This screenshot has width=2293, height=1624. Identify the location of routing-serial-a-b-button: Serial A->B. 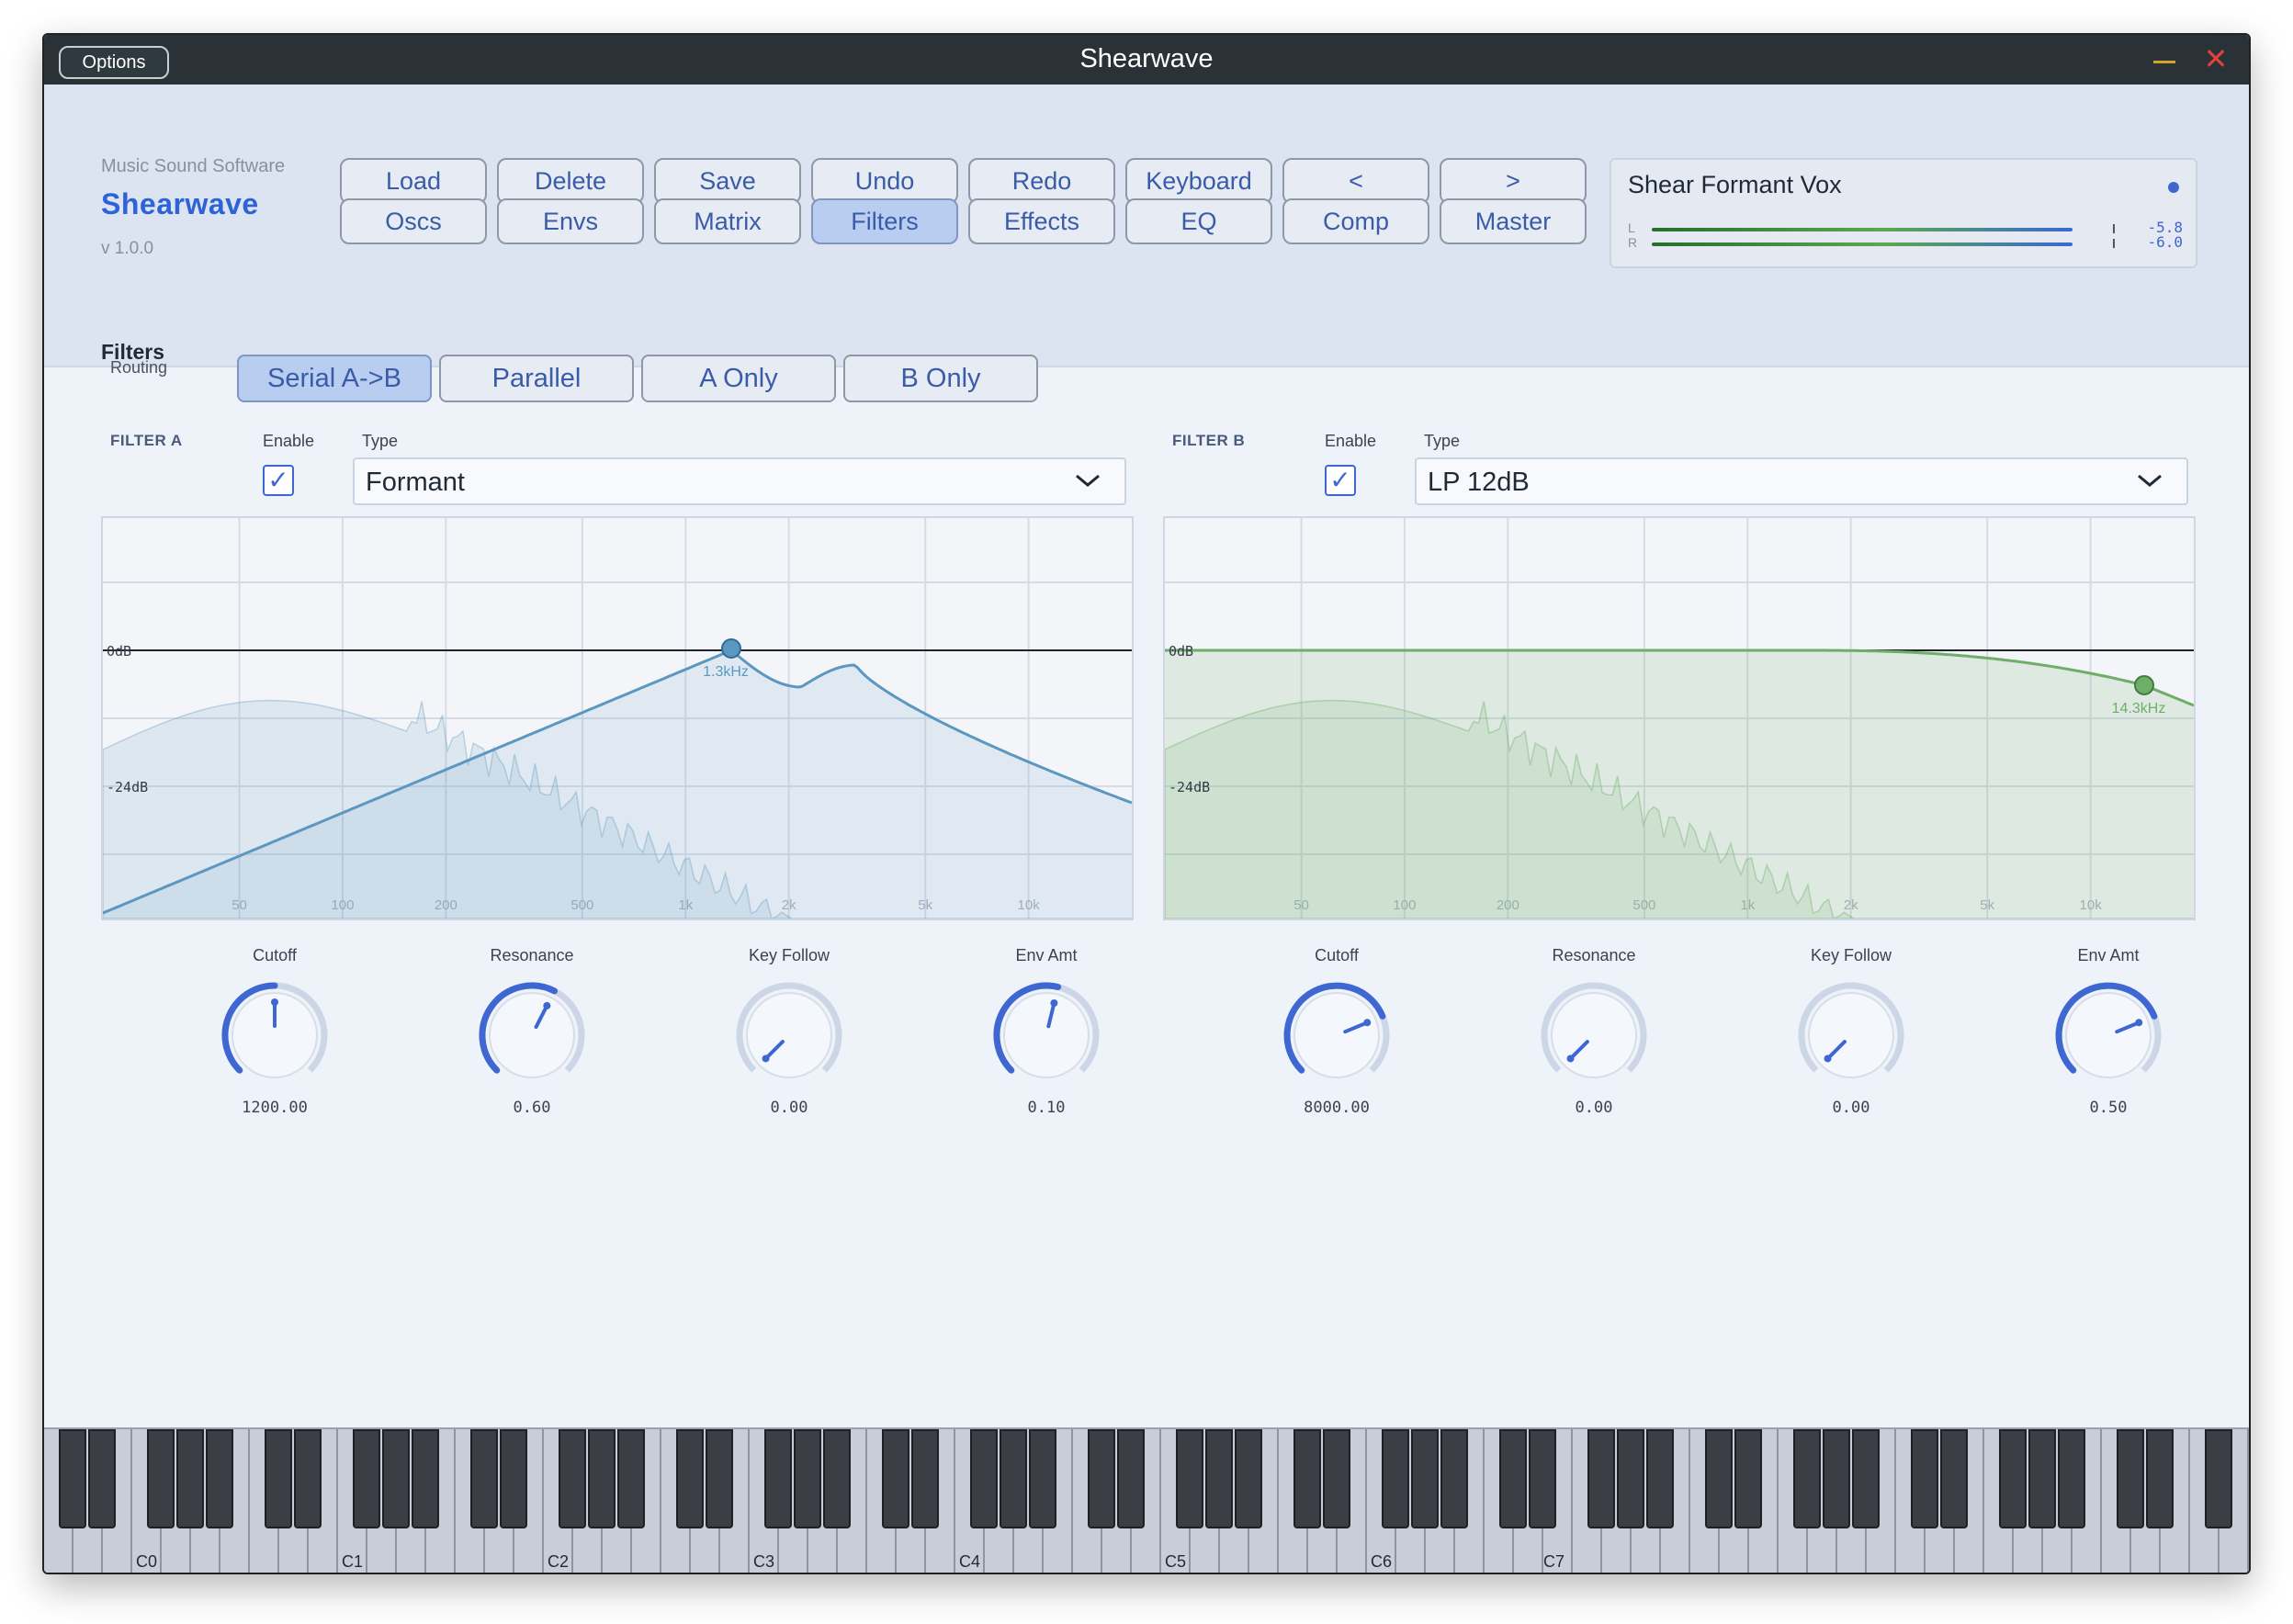
(334, 378).